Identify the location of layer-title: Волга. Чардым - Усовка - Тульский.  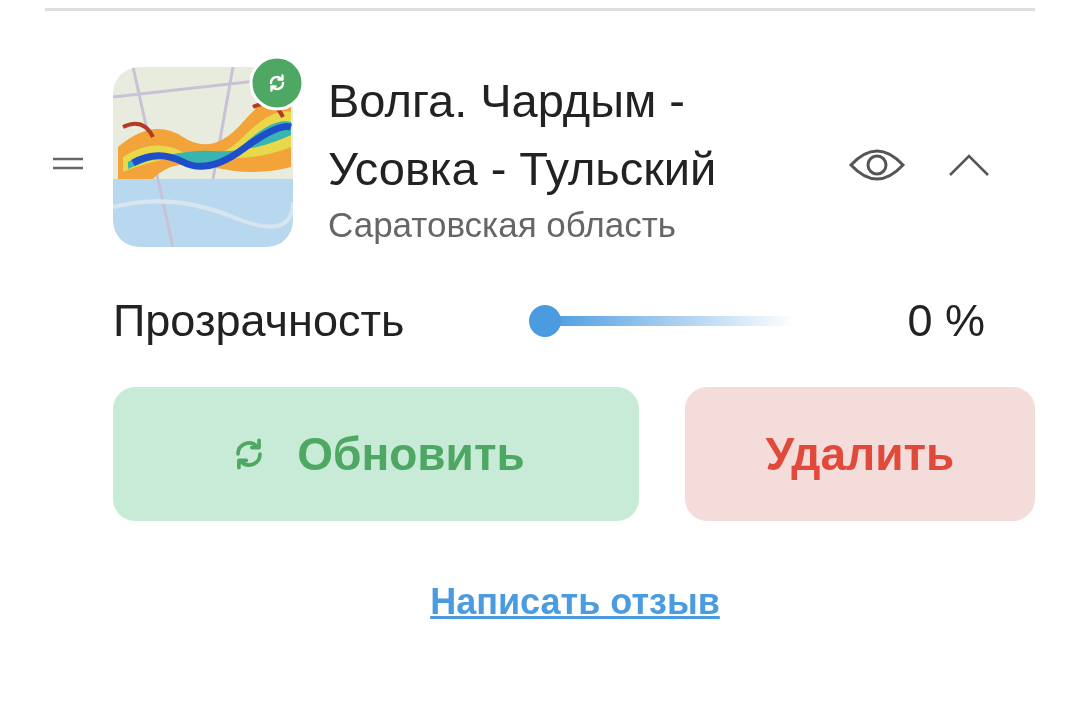
(523, 135).